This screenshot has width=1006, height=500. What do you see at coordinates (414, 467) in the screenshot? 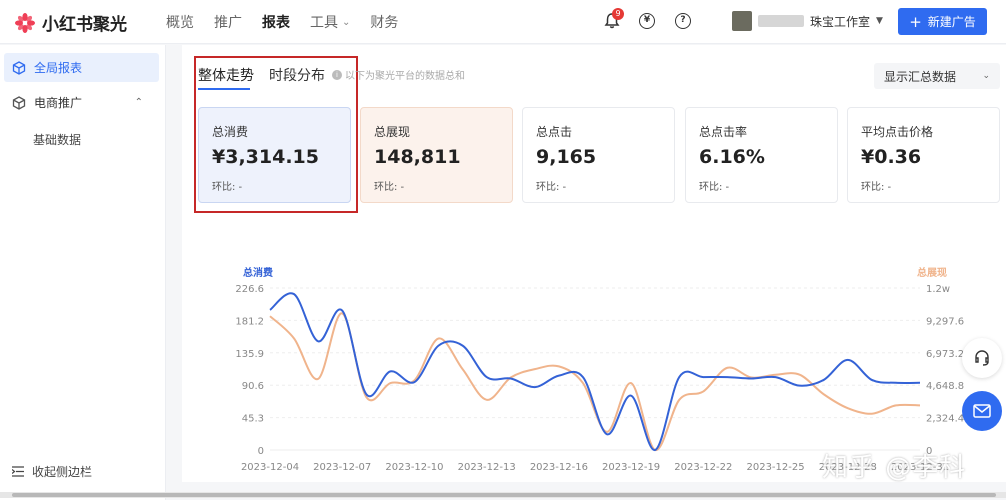
I see `x-tick-label: 2023-12-10` at bounding box center [414, 467].